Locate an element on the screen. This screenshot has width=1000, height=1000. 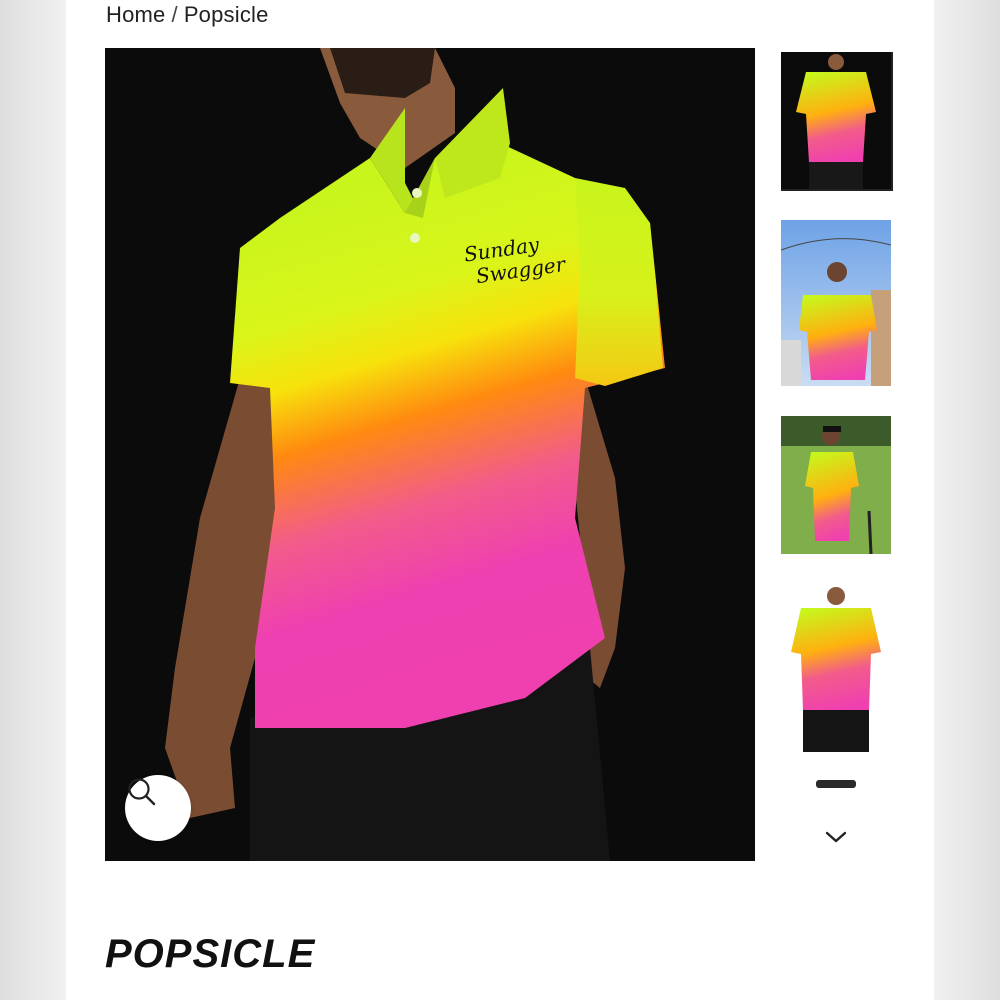
product-title: POPSICLE is located at coordinates (210, 954).